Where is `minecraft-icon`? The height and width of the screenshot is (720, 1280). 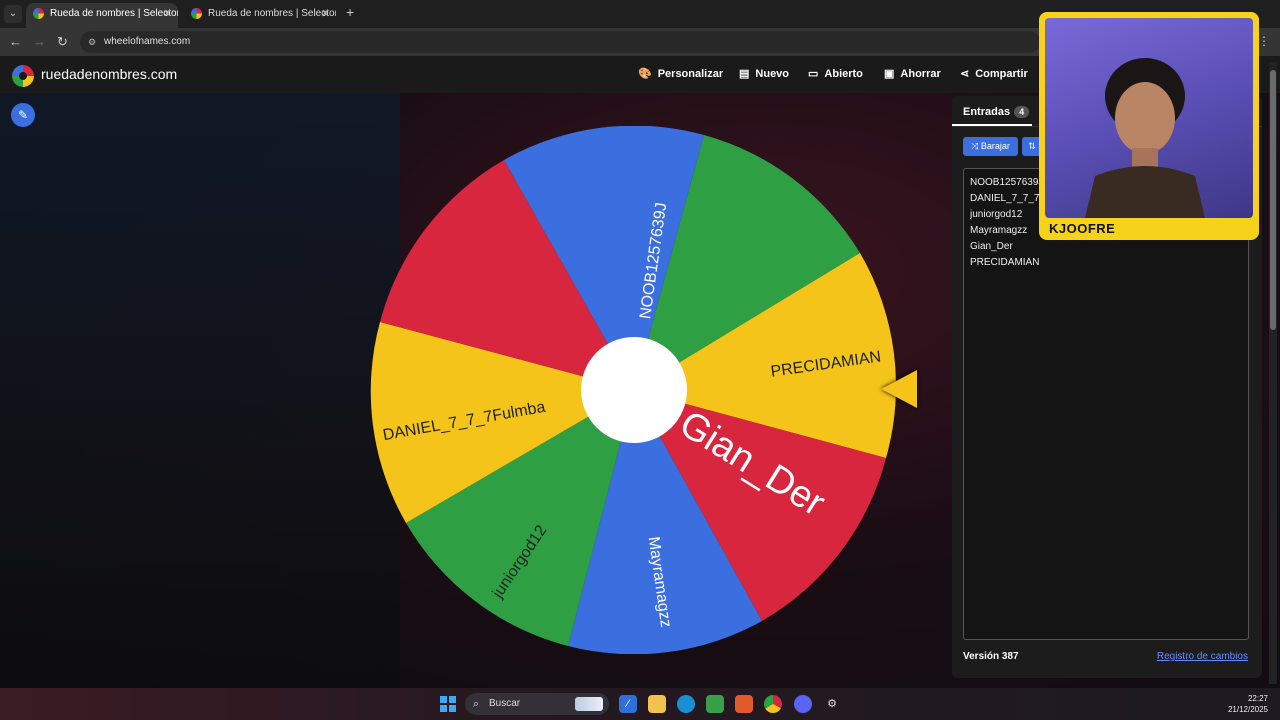
minecraft-icon is located at coordinates (715, 704).